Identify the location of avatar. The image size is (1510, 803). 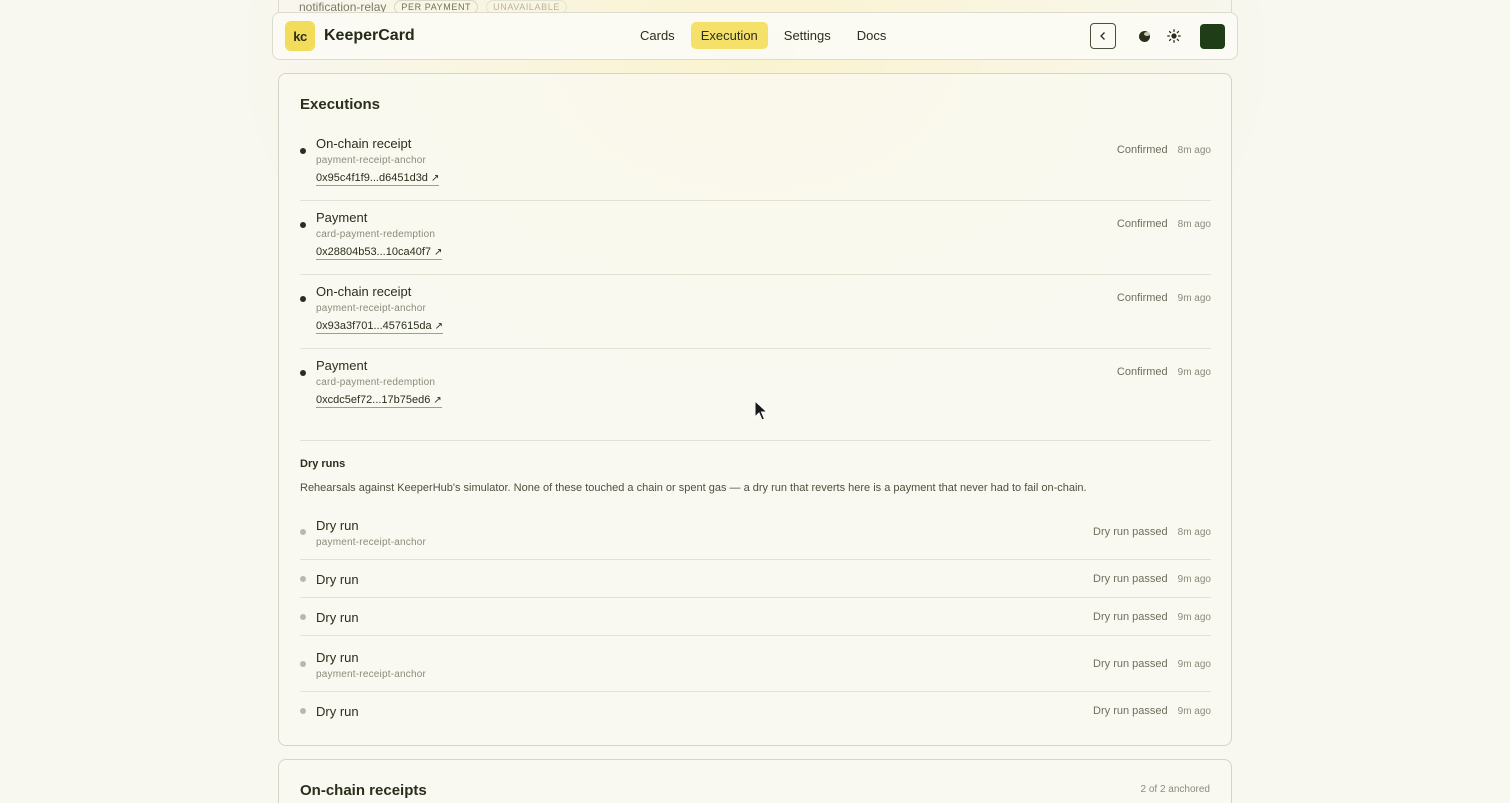
(1212, 36).